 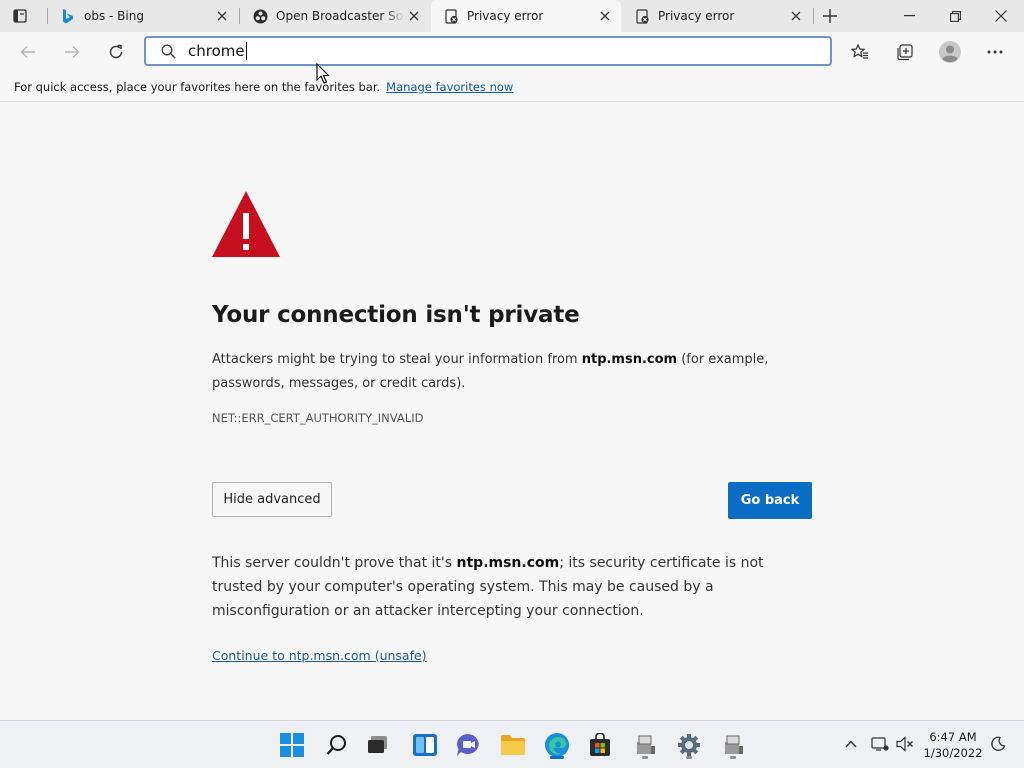 I want to click on notification-center-button, so click(x=998, y=744).